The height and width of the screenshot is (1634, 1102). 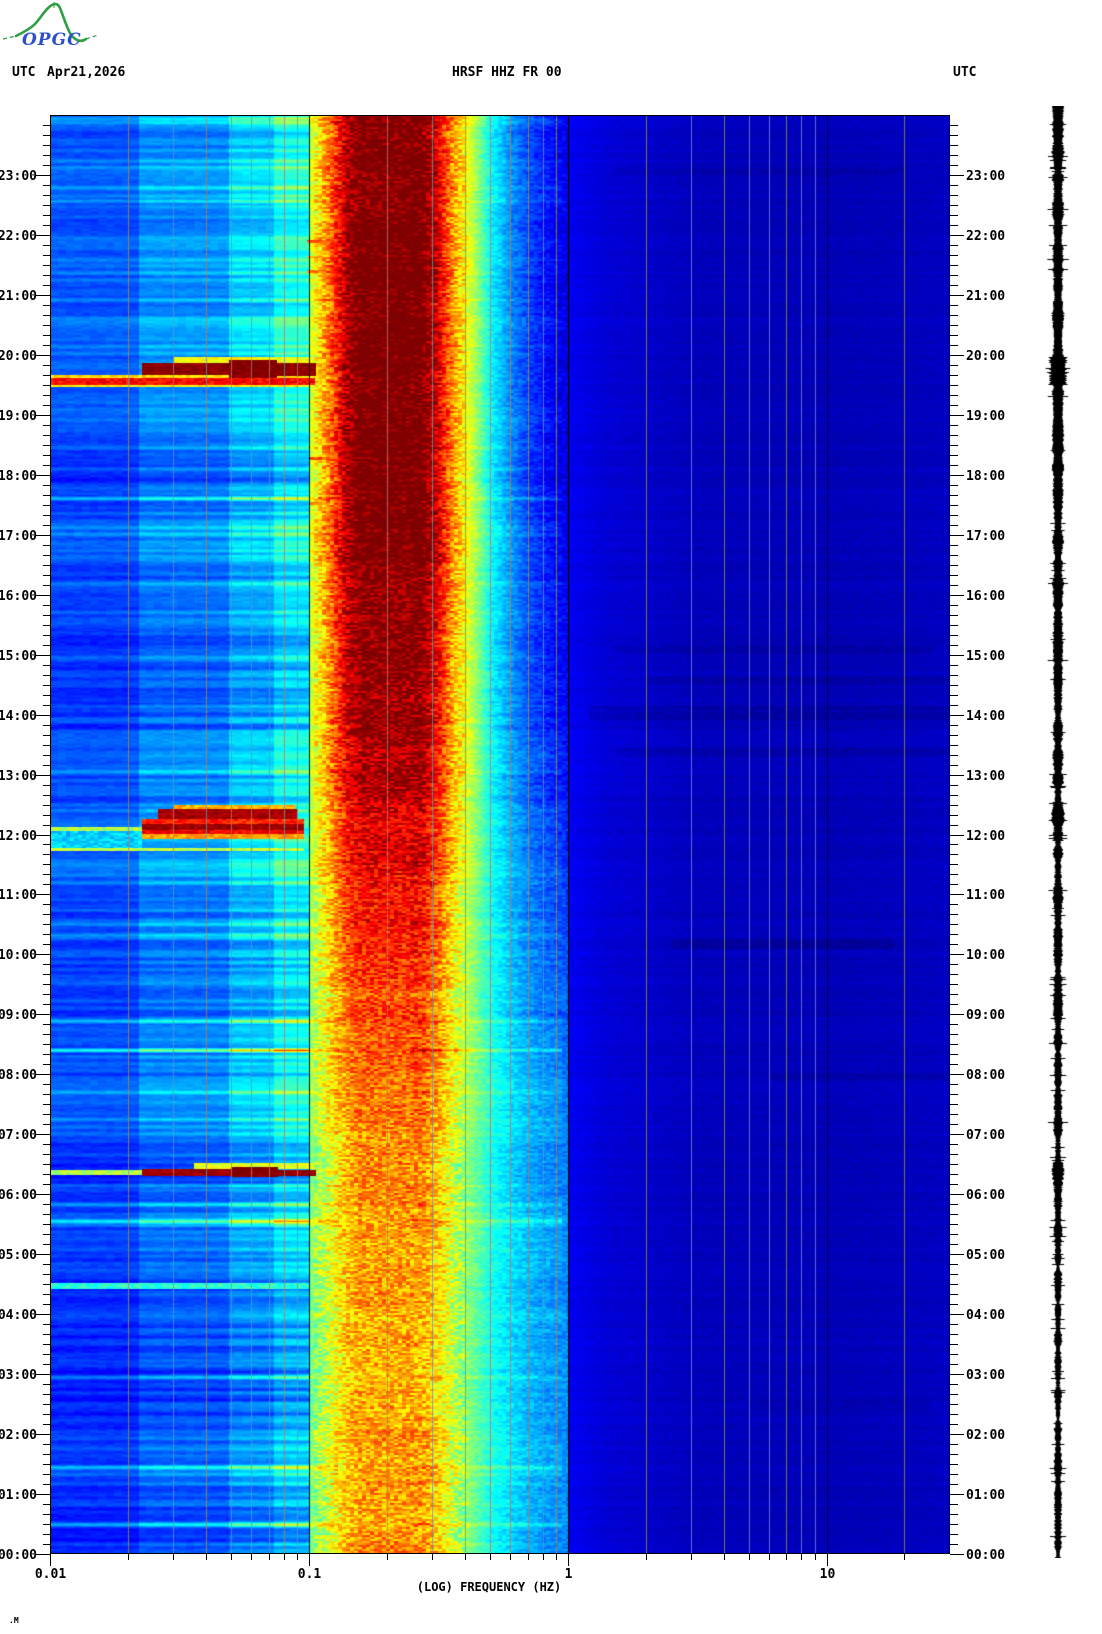 What do you see at coordinates (18, 716) in the screenshot?
I see `hour-label-left: 14:00` at bounding box center [18, 716].